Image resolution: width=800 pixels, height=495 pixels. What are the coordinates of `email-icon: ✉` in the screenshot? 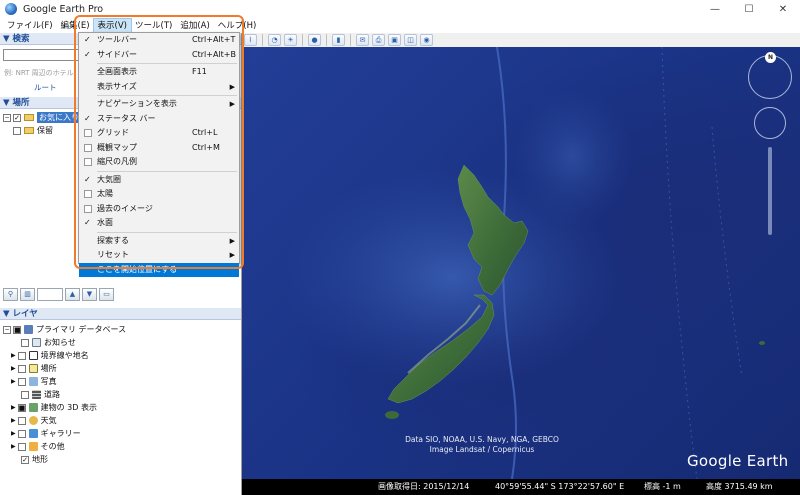 It's located at (362, 40).